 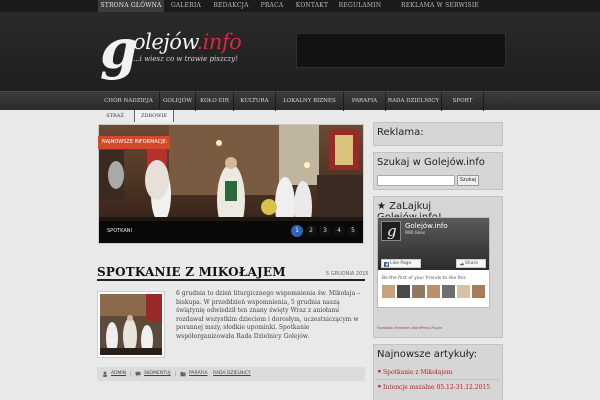 What do you see at coordinates (183, 374) in the screenshot?
I see `folder-icon` at bounding box center [183, 374].